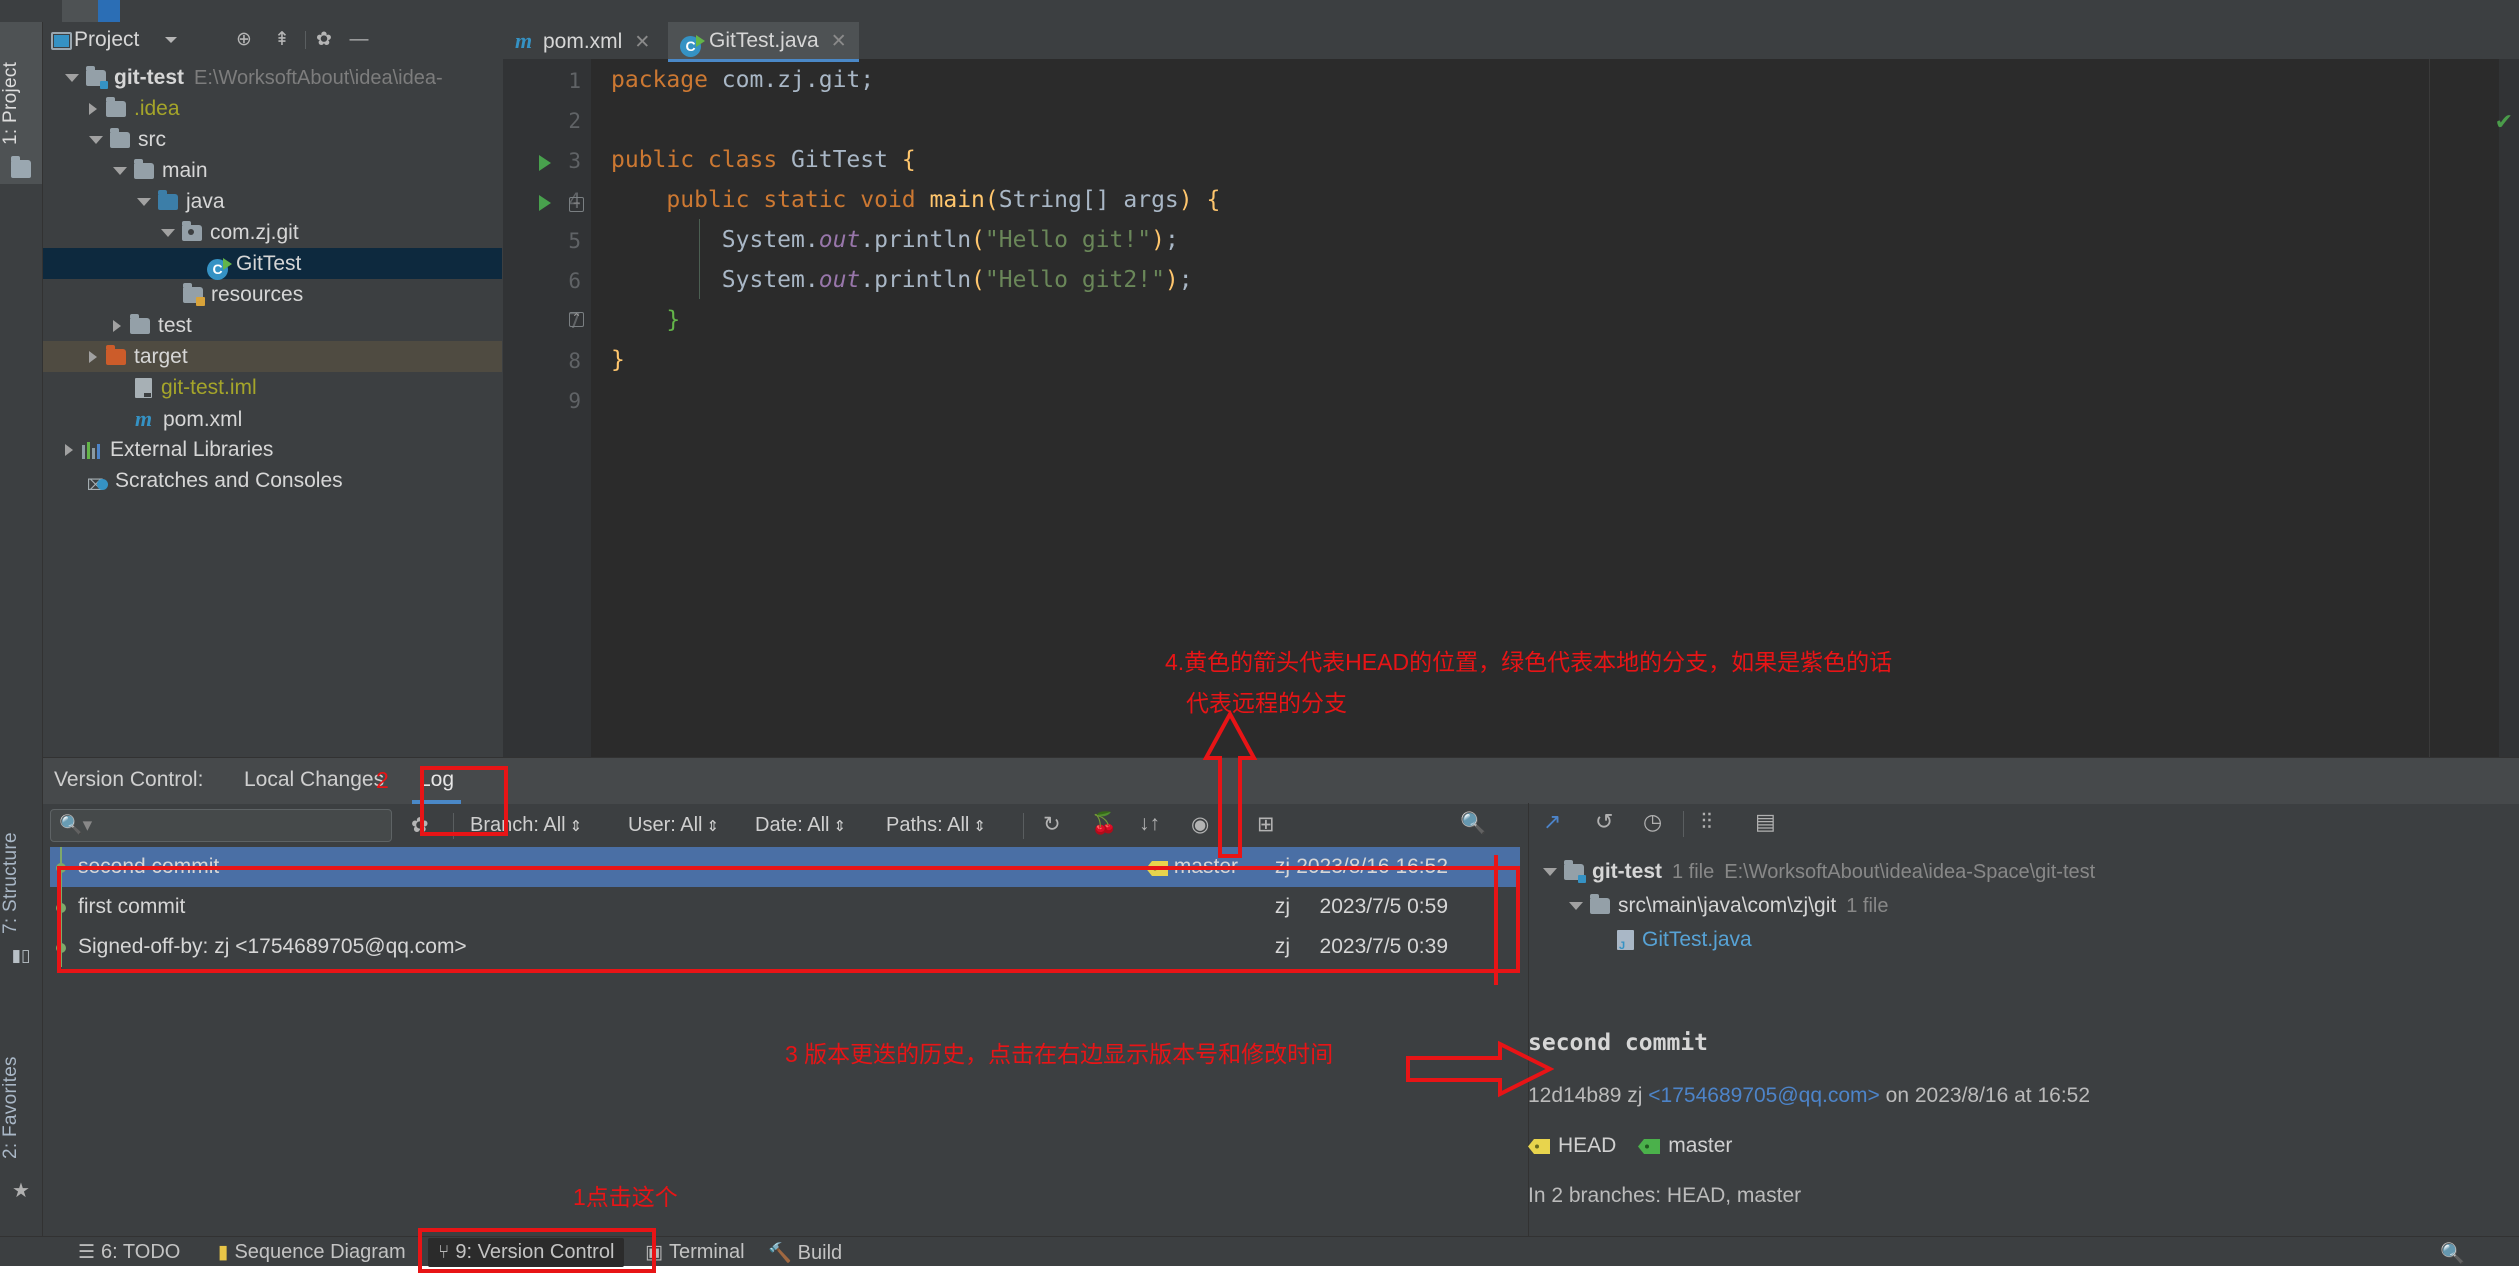 The height and width of the screenshot is (1273, 2519). I want to click on status-build-label: Build, so click(820, 1253).